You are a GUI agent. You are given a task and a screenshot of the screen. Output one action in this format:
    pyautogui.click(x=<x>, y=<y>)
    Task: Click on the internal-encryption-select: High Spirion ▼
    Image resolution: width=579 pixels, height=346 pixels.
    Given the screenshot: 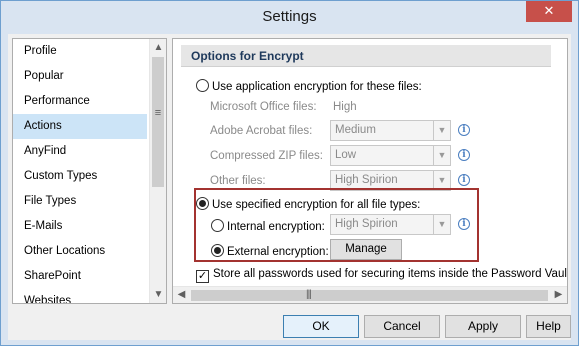 What is the action you would take?
    pyautogui.click(x=390, y=224)
    